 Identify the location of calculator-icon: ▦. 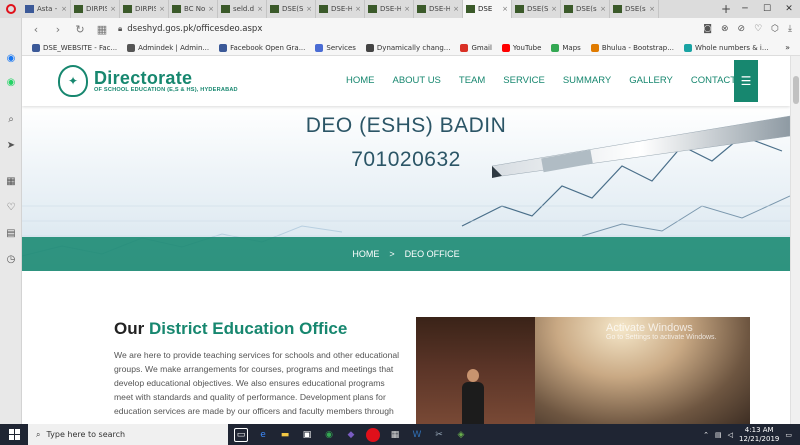
(395, 435).